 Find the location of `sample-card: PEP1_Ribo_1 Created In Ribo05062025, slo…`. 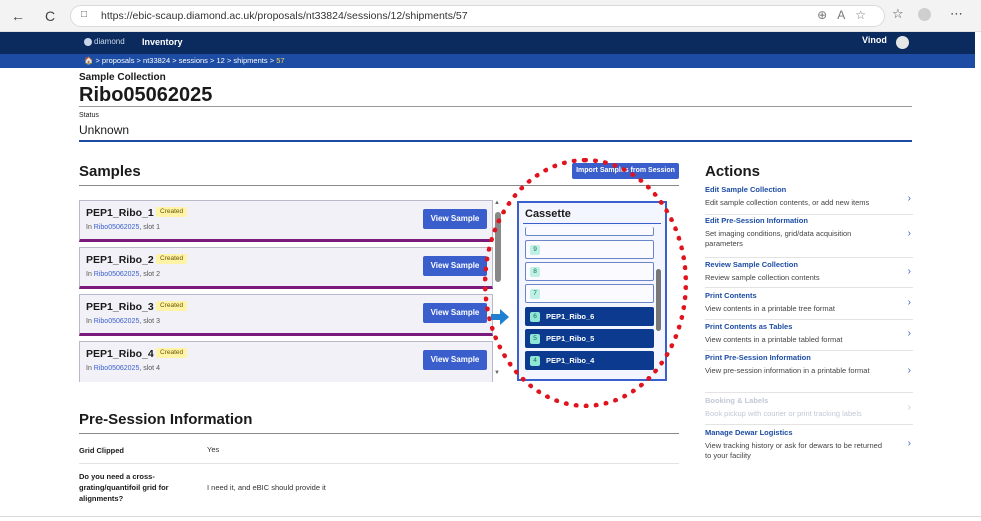

sample-card: PEP1_Ribo_1 Created In Ribo05062025, slo… is located at coordinates (286, 221).